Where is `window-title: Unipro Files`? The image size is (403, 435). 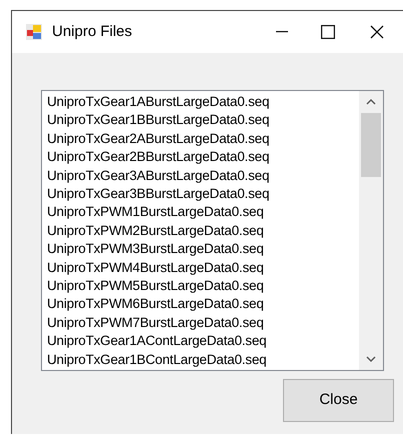 window-title: Unipro Files is located at coordinates (92, 32).